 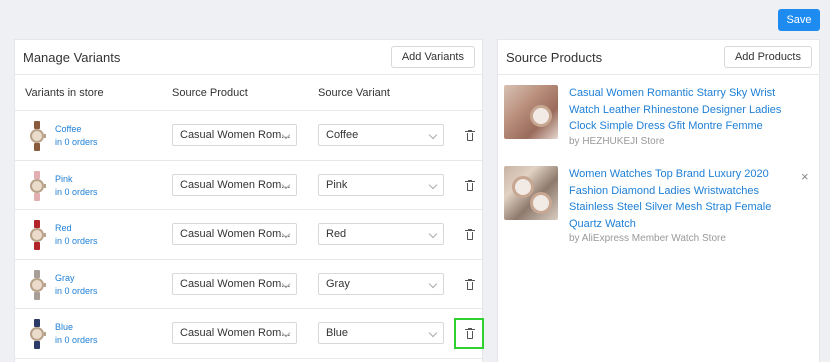 What do you see at coordinates (554, 57) in the screenshot?
I see `panel-title: Source Products` at bounding box center [554, 57].